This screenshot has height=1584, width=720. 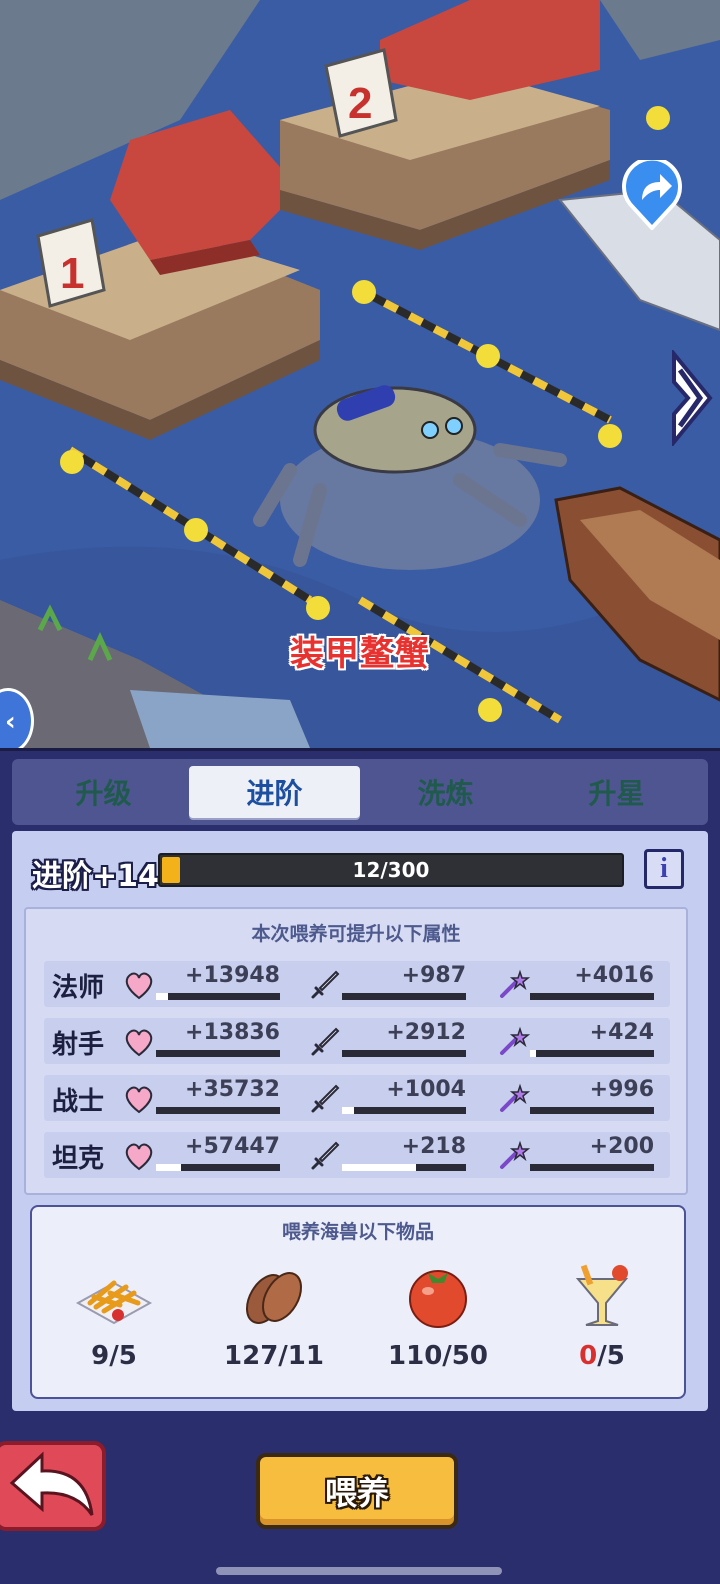 What do you see at coordinates (433, 1146) in the screenshot?
I see `stat-value: +218` at bounding box center [433, 1146].